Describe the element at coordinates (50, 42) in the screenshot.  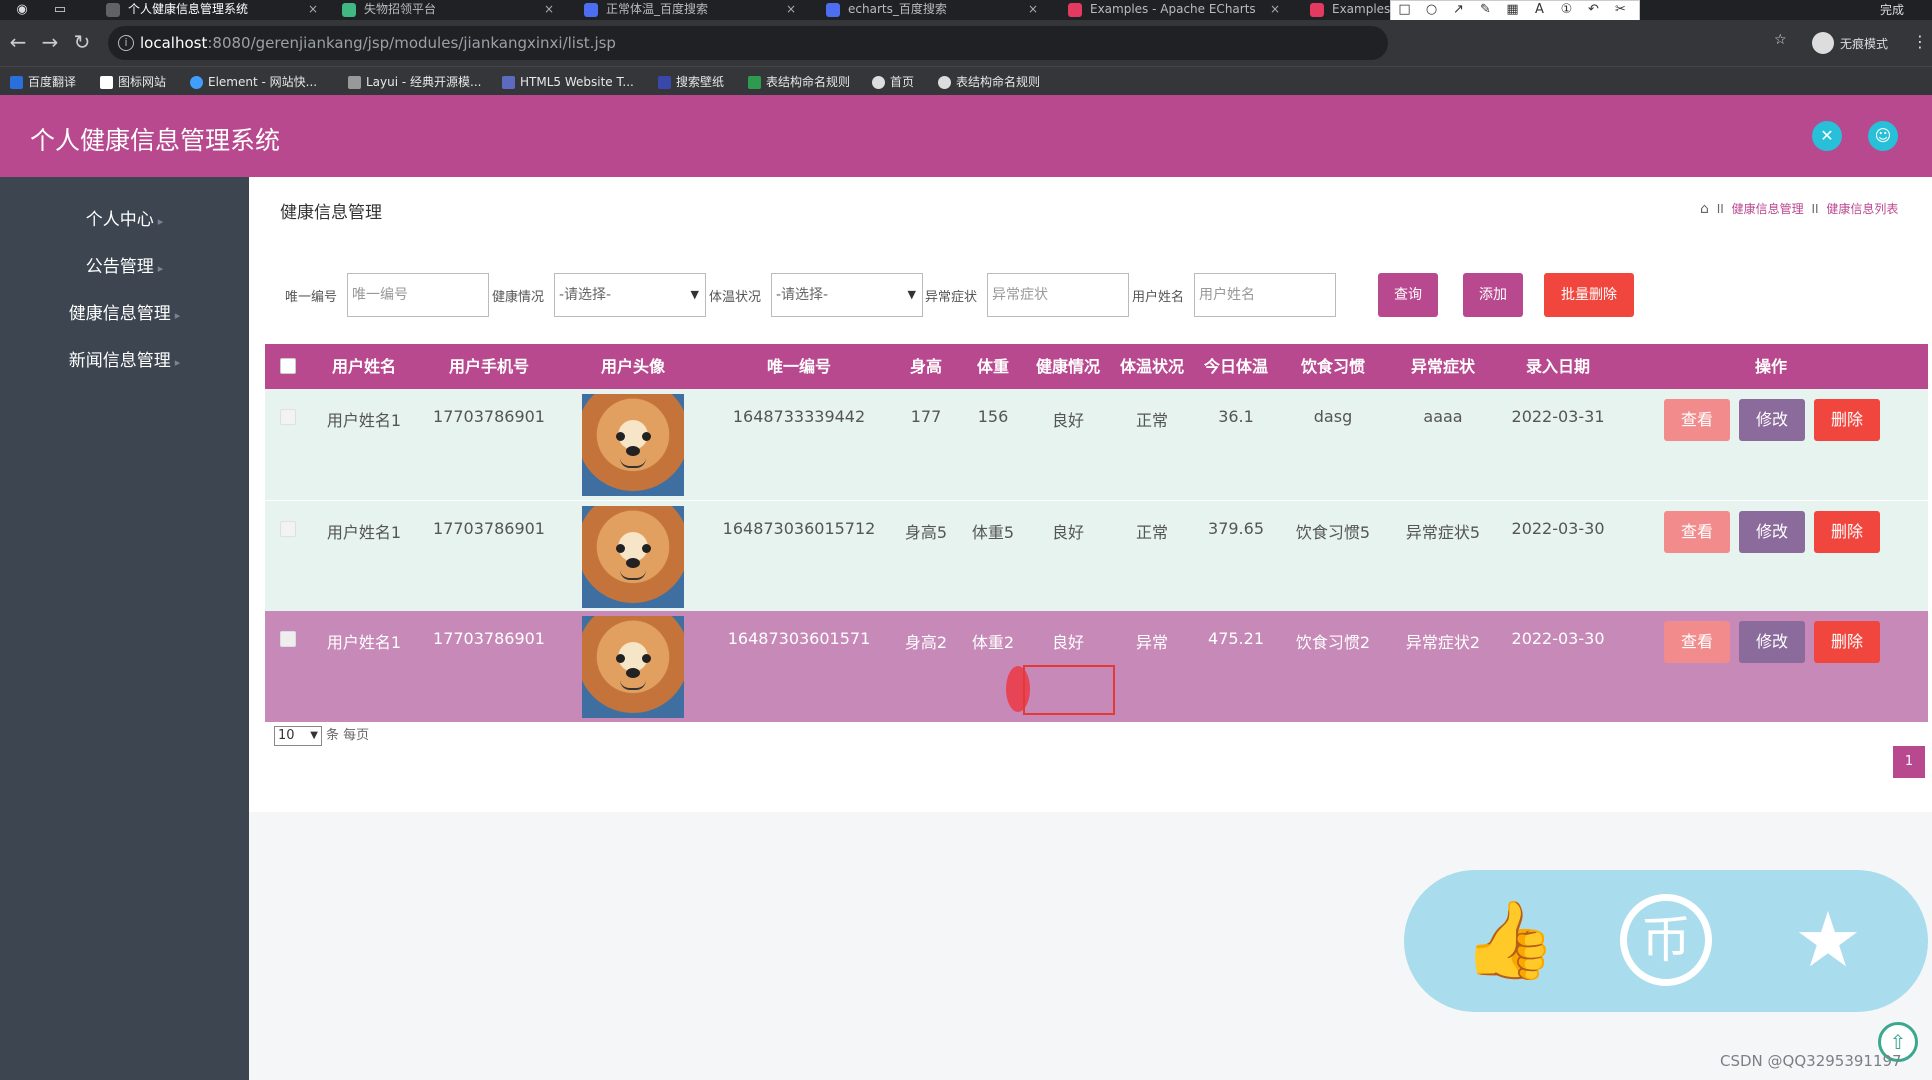
I see `forward-icon: →` at that location.